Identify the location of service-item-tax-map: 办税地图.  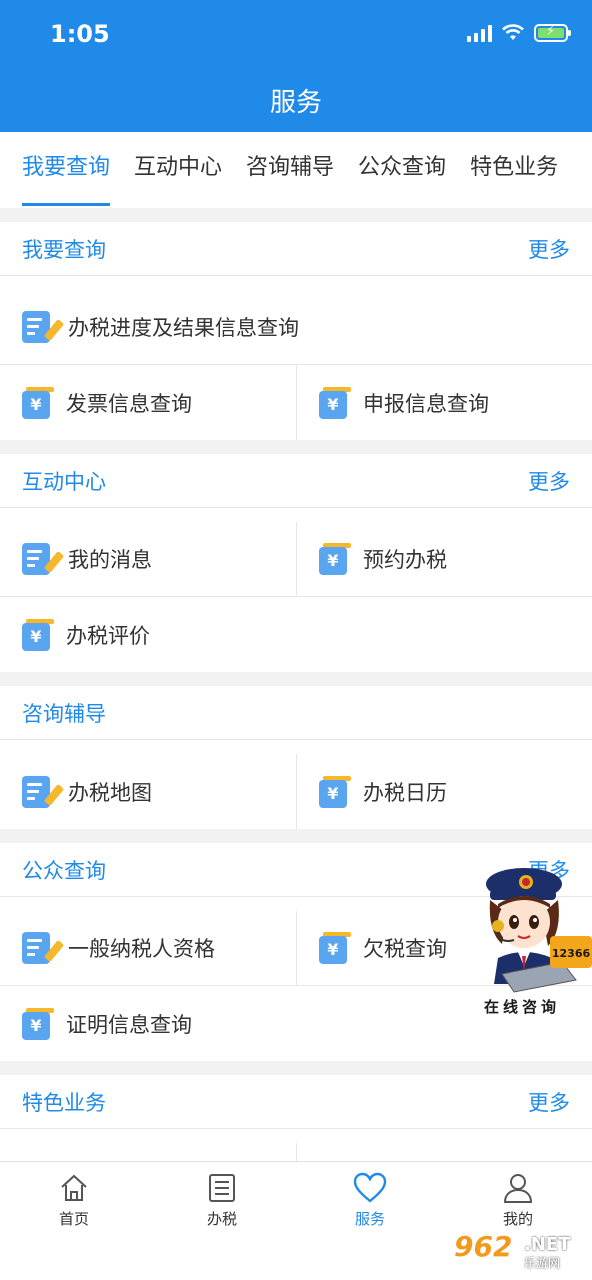
(148, 791).